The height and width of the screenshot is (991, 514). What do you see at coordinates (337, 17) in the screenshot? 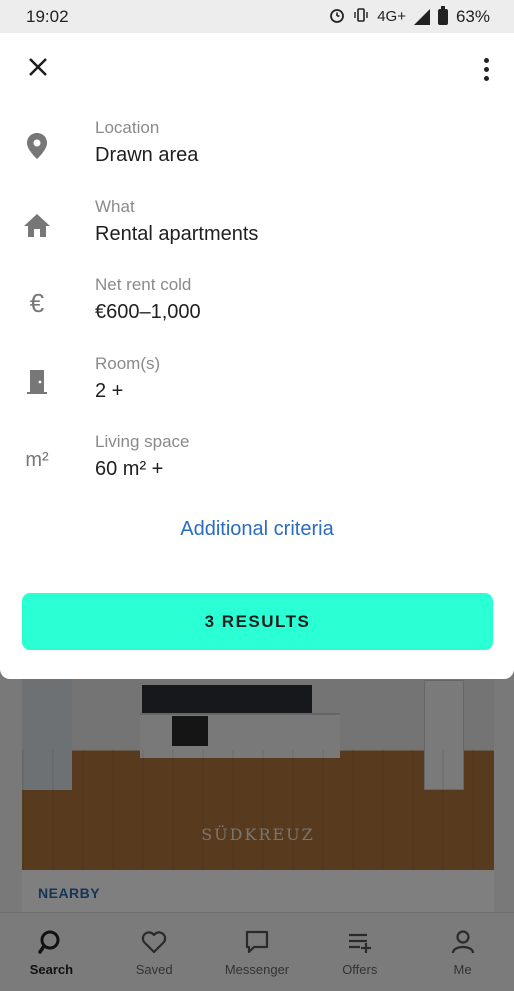
I see `alarm-icon` at bounding box center [337, 17].